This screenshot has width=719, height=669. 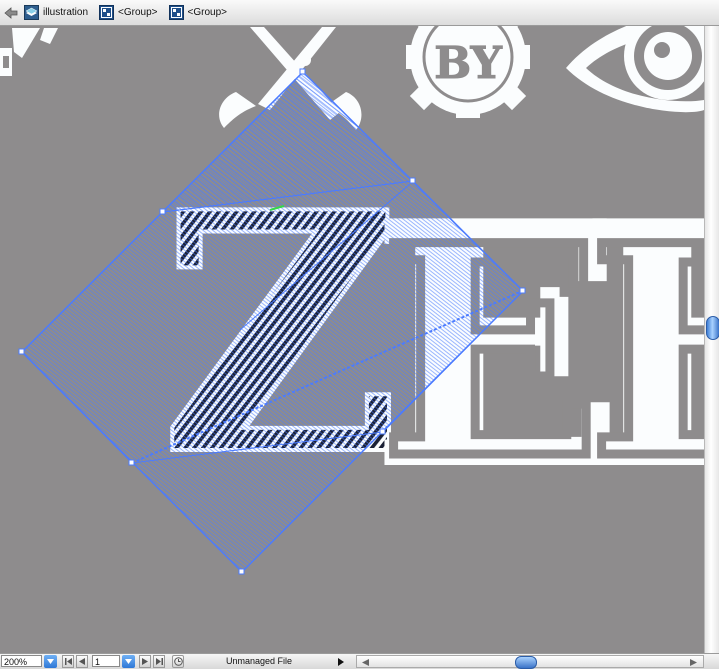 What do you see at coordinates (468, 63) in the screenshot?
I see `badge-text: BY` at bounding box center [468, 63].